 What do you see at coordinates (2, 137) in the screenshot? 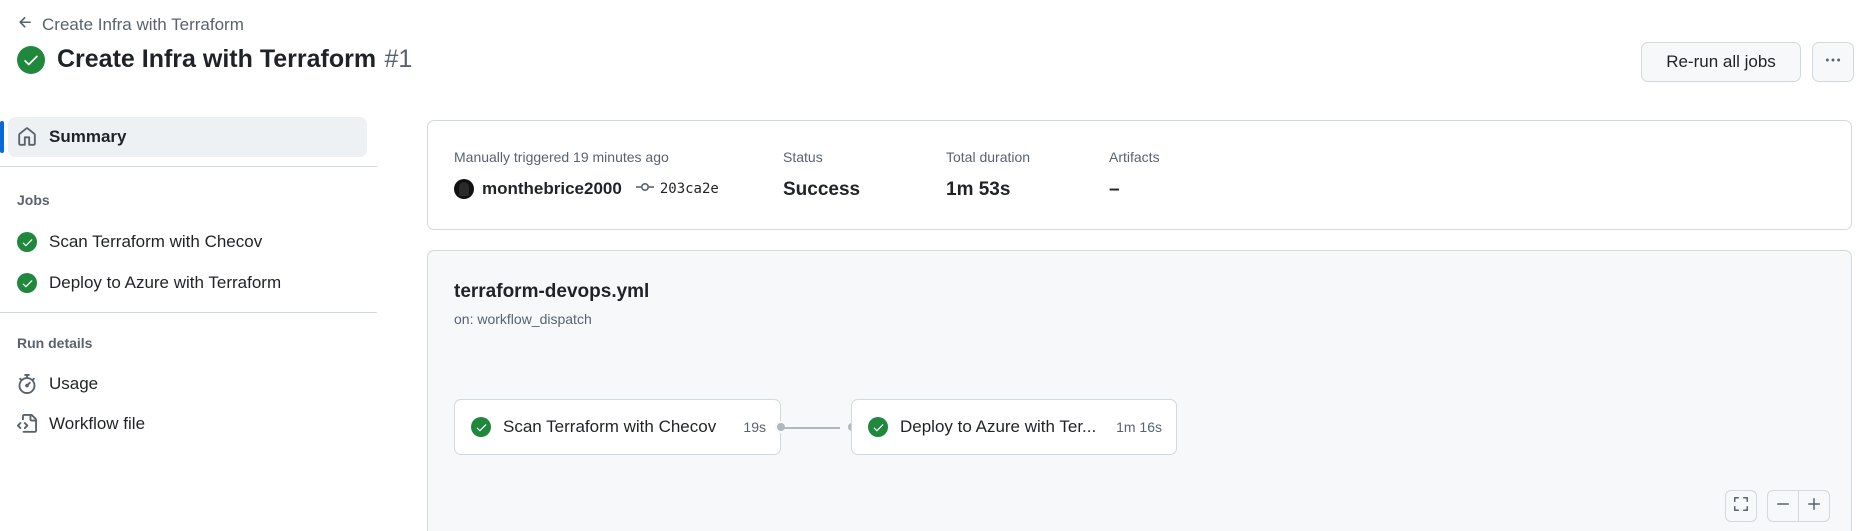
I see `active-indicator` at bounding box center [2, 137].